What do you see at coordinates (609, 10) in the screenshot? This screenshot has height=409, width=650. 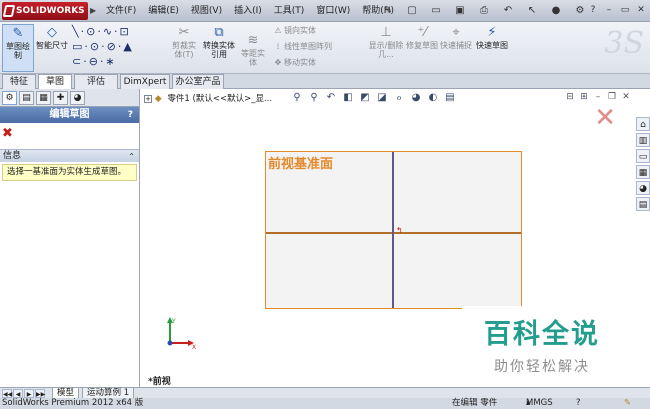 I see `minimize-icon: –` at bounding box center [609, 10].